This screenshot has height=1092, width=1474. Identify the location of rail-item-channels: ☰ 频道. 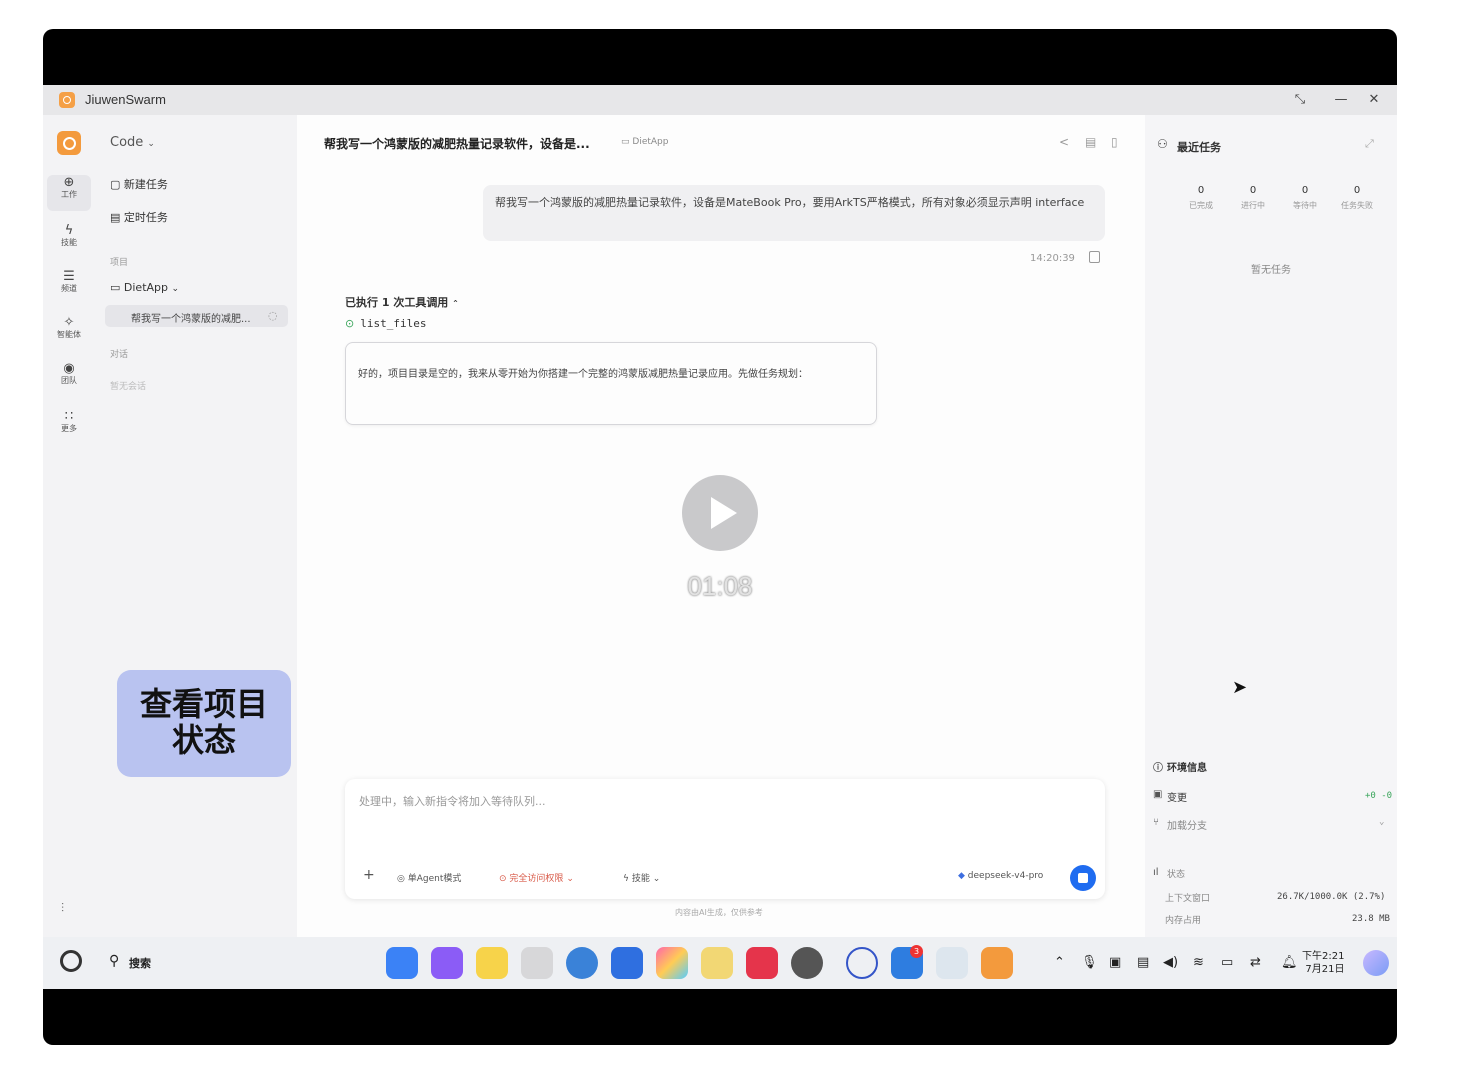
(69, 287).